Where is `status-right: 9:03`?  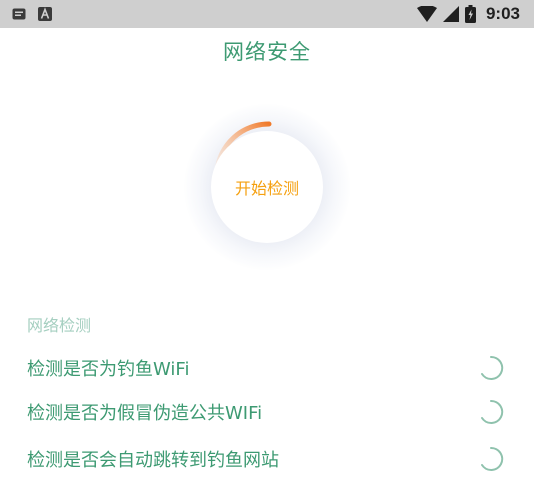
status-right: 9:03 is located at coordinates (468, 14).